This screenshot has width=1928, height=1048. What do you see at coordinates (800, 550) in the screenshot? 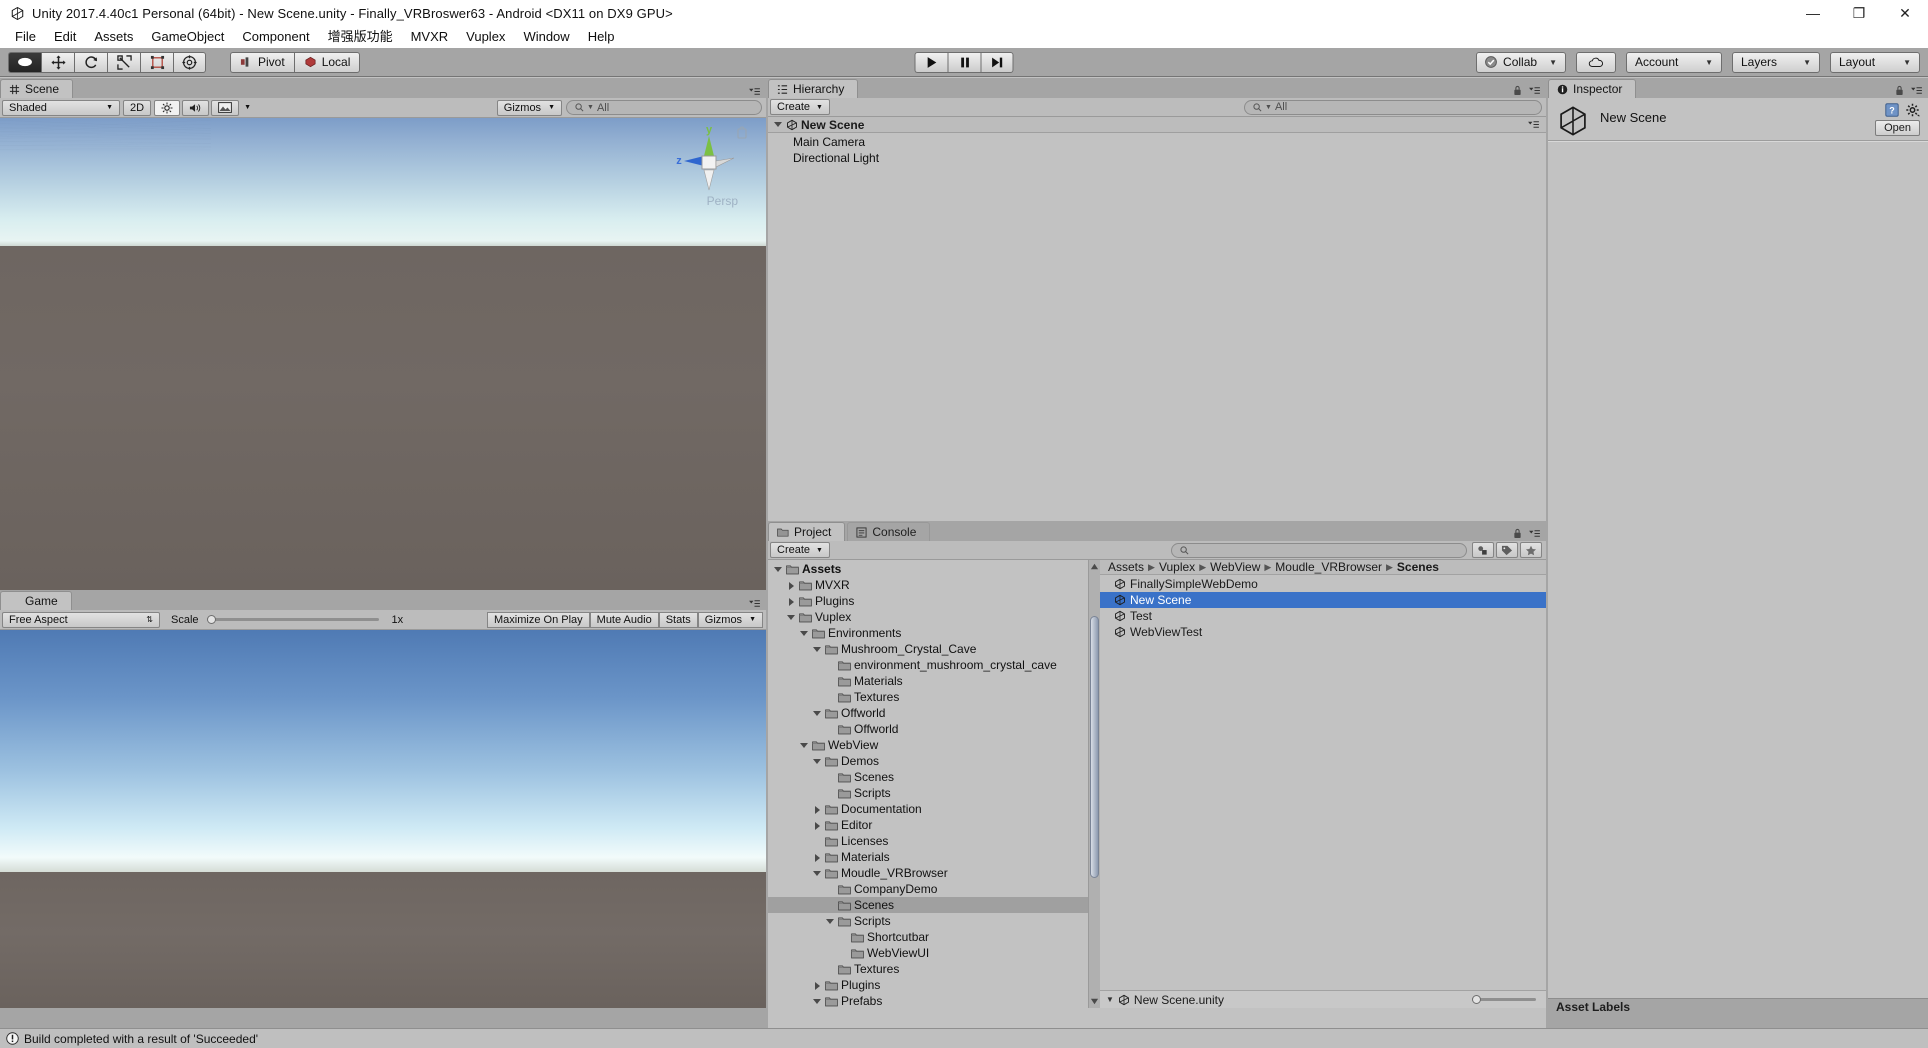
I see `project-create-button: Create ▼` at bounding box center [800, 550].